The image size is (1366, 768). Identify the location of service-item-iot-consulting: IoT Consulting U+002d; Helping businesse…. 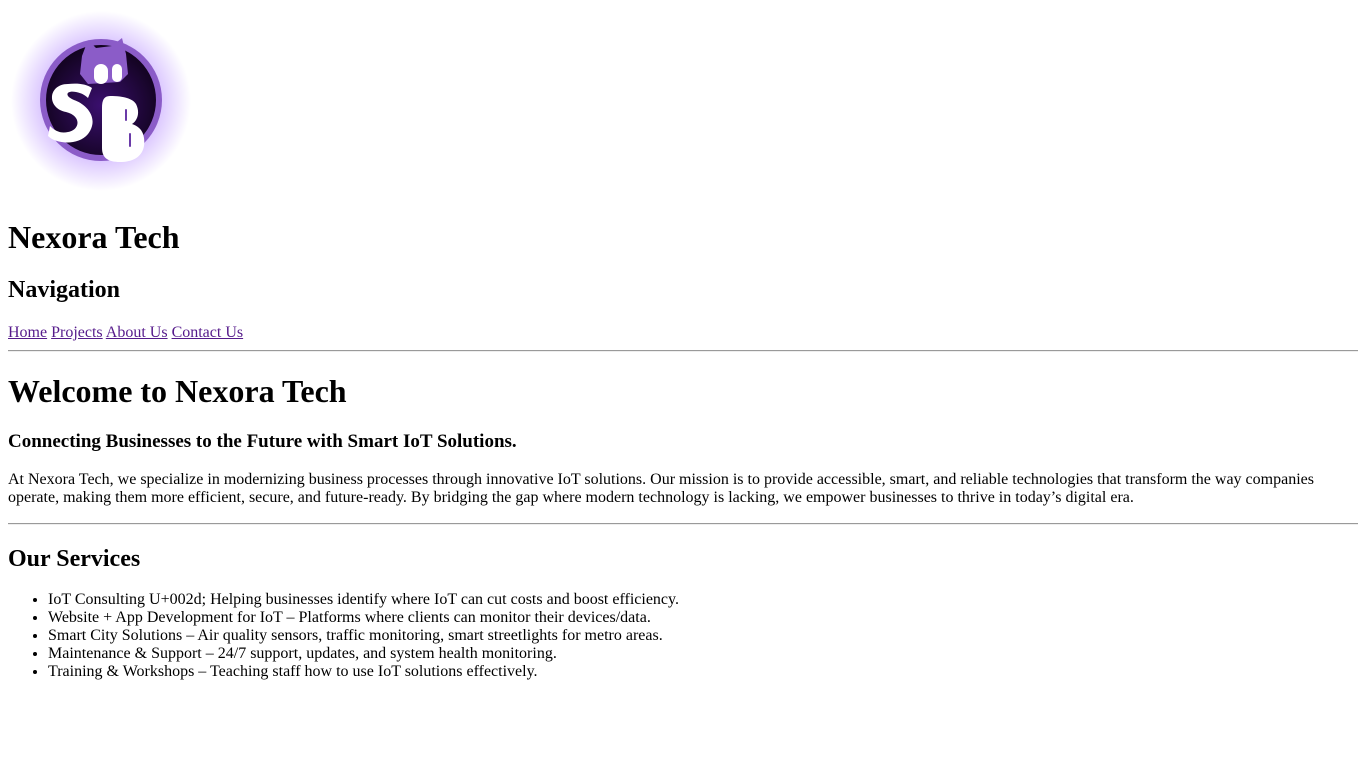
(703, 600).